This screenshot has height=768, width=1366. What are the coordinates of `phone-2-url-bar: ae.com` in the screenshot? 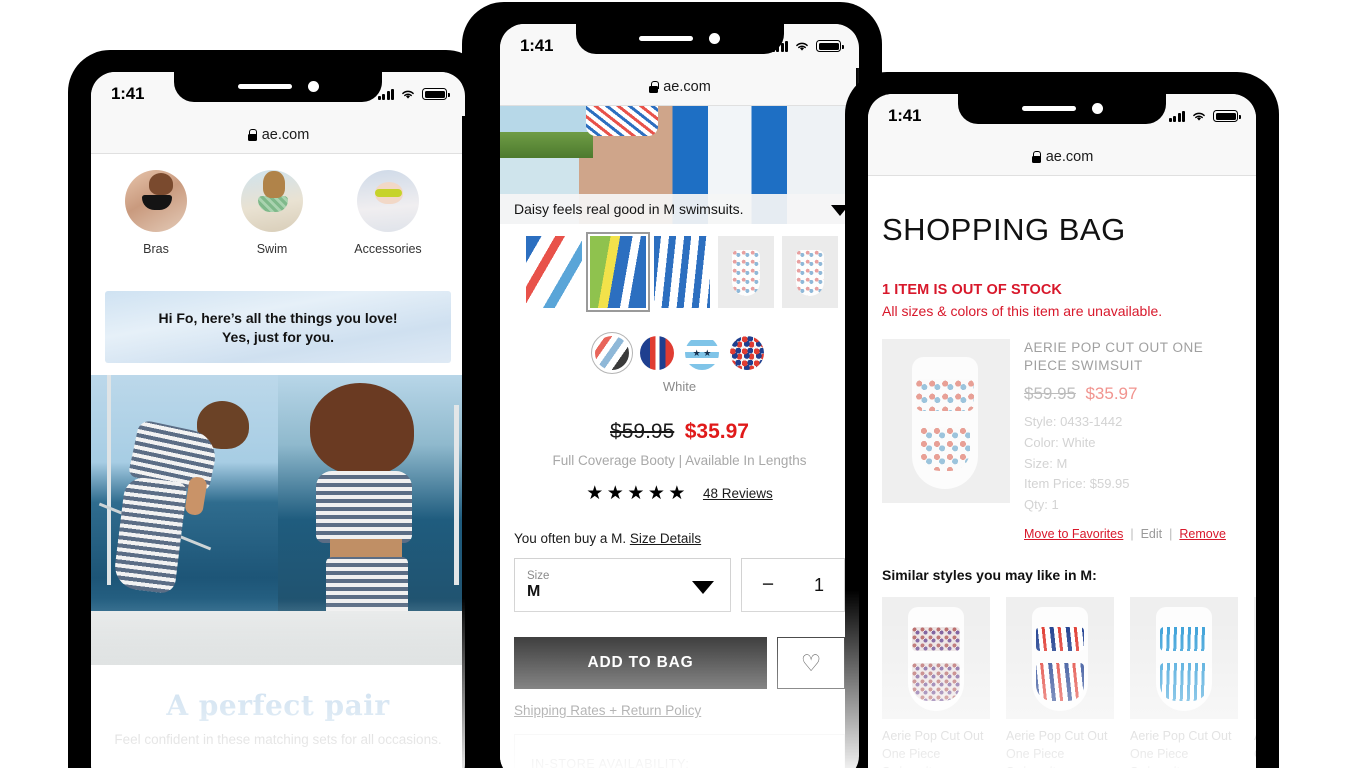 It's located at (679, 87).